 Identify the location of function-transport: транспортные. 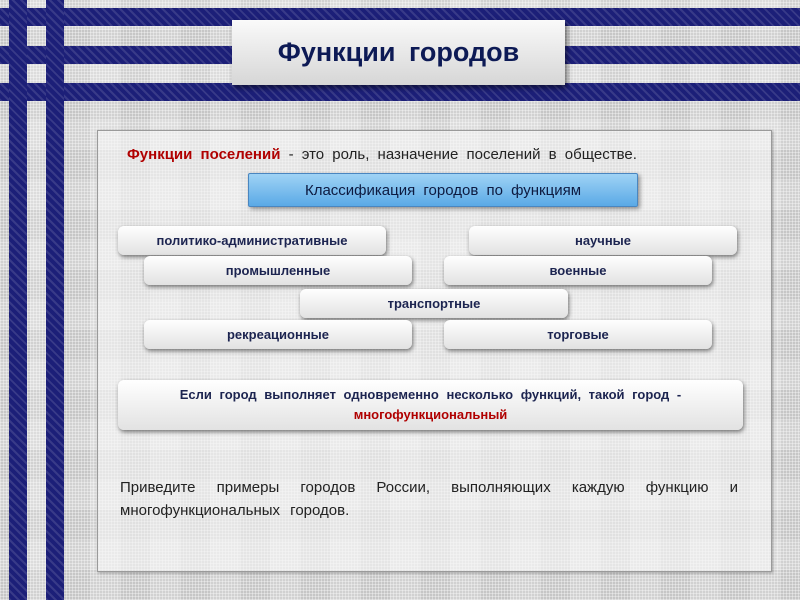
(434, 303).